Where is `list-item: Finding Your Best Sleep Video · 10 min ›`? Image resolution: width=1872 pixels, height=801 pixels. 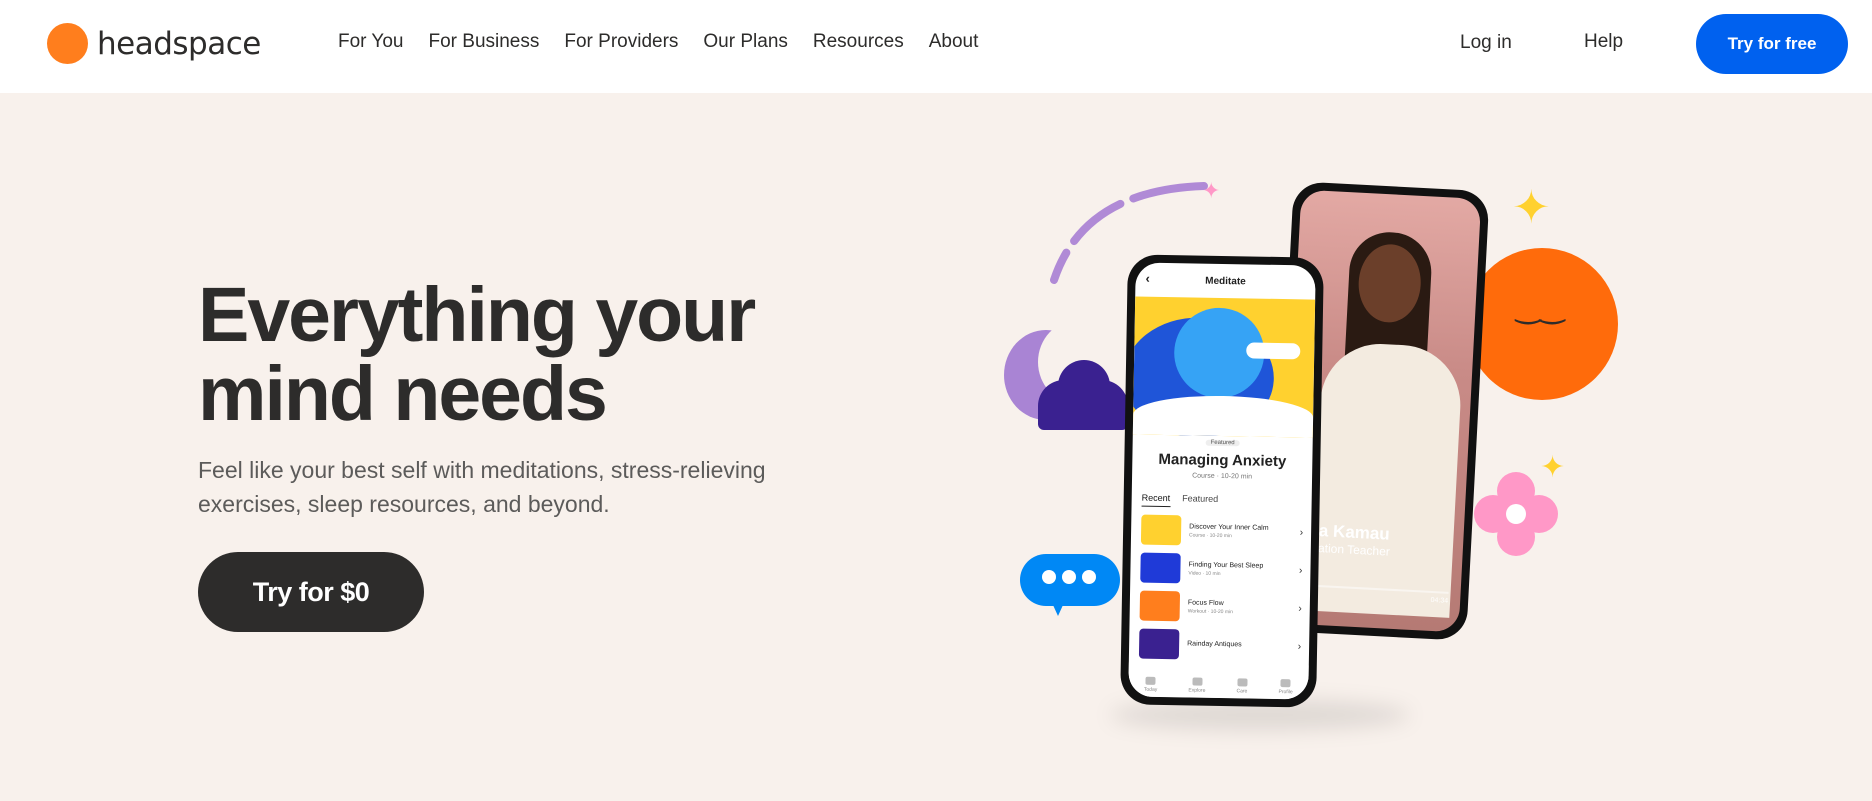
list-item: Finding Your Best Sleep Video · 10 min › is located at coordinates (1221, 569).